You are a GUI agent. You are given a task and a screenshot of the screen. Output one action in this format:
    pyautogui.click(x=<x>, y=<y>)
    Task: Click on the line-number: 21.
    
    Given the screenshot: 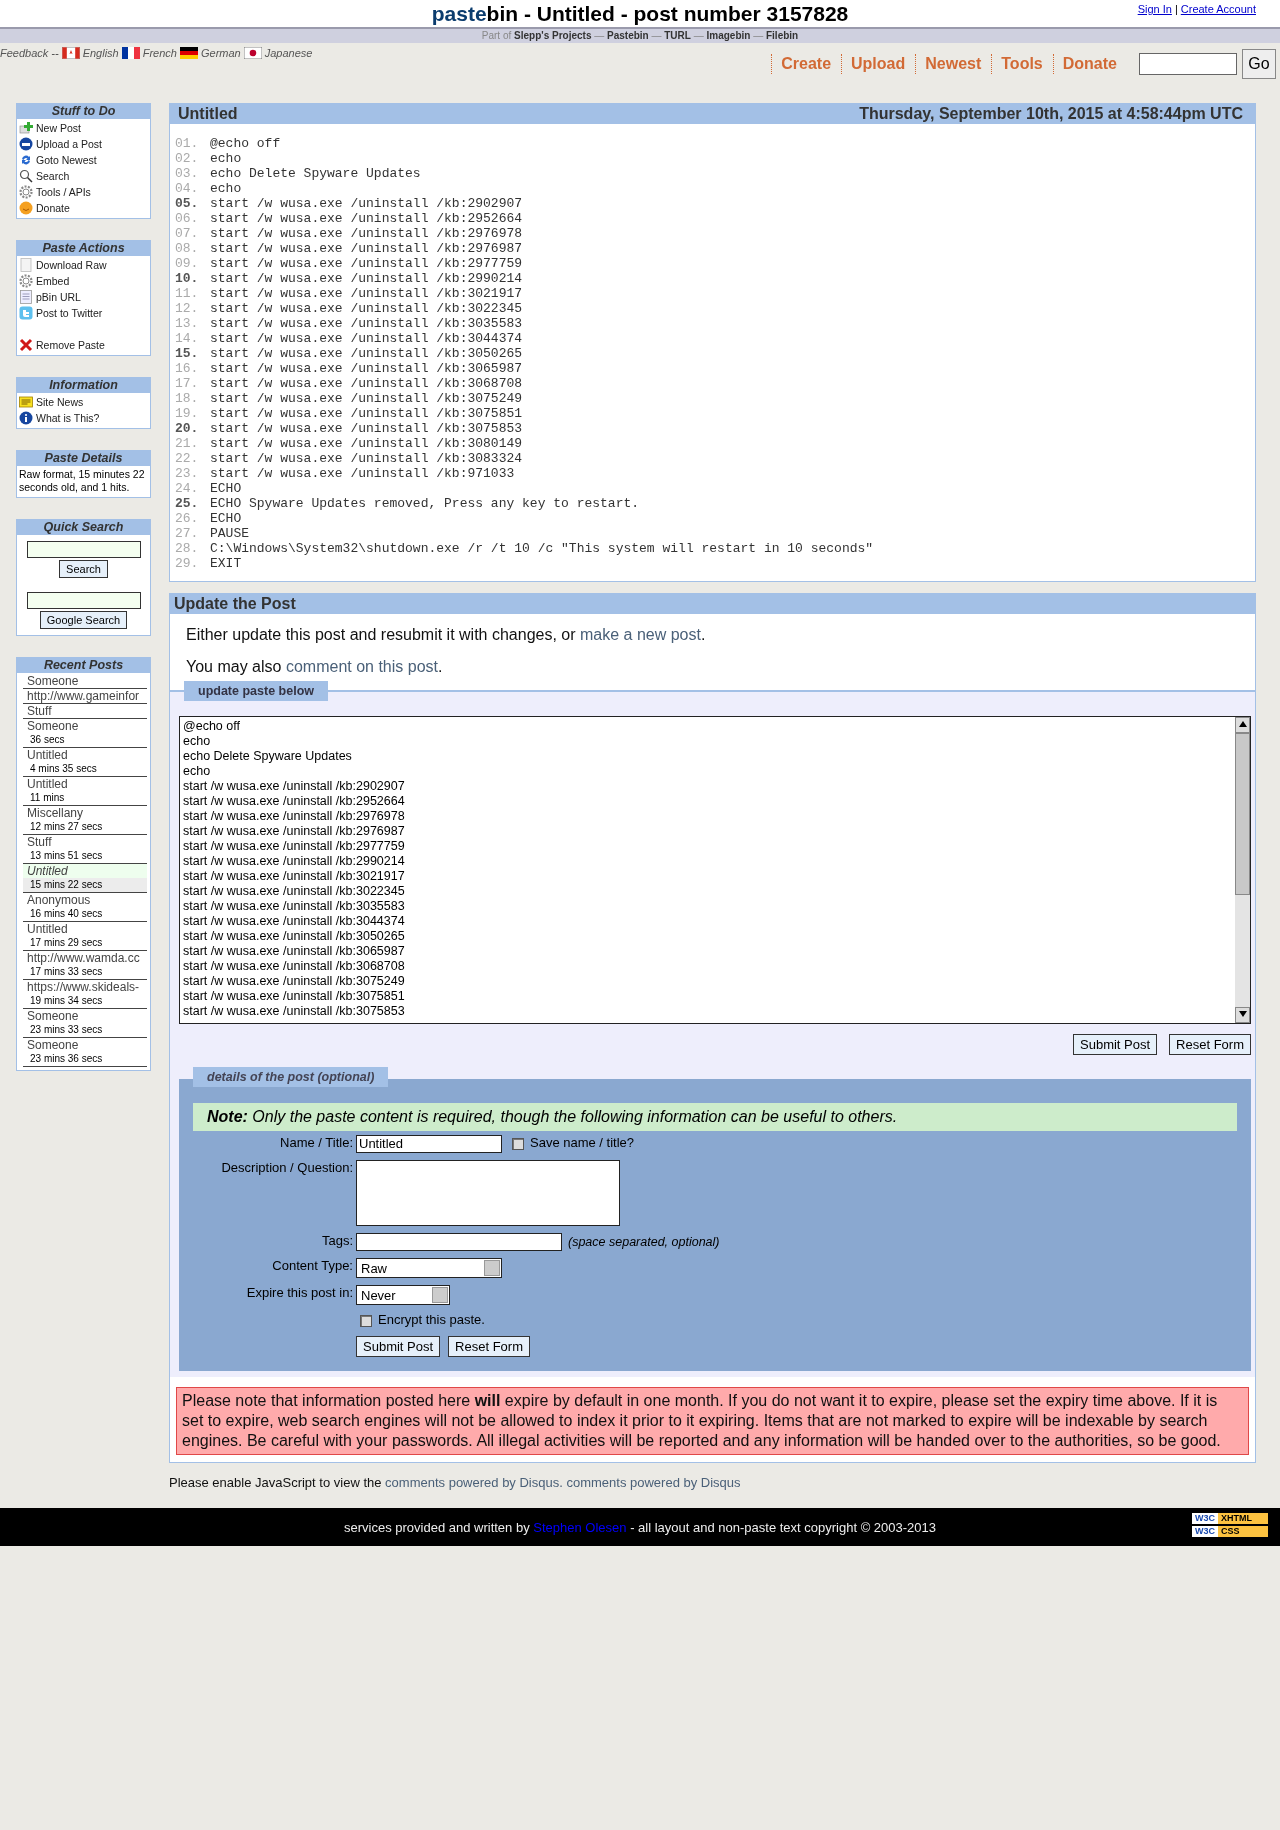 What is the action you would take?
    pyautogui.click(x=187, y=443)
    